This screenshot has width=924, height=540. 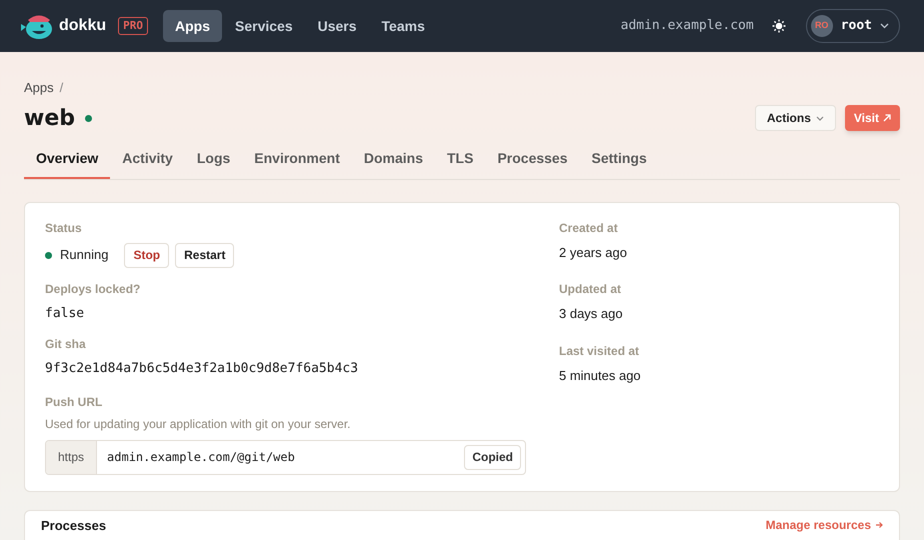 What do you see at coordinates (600, 375) in the screenshot?
I see `time-value: 5 minutes ago` at bounding box center [600, 375].